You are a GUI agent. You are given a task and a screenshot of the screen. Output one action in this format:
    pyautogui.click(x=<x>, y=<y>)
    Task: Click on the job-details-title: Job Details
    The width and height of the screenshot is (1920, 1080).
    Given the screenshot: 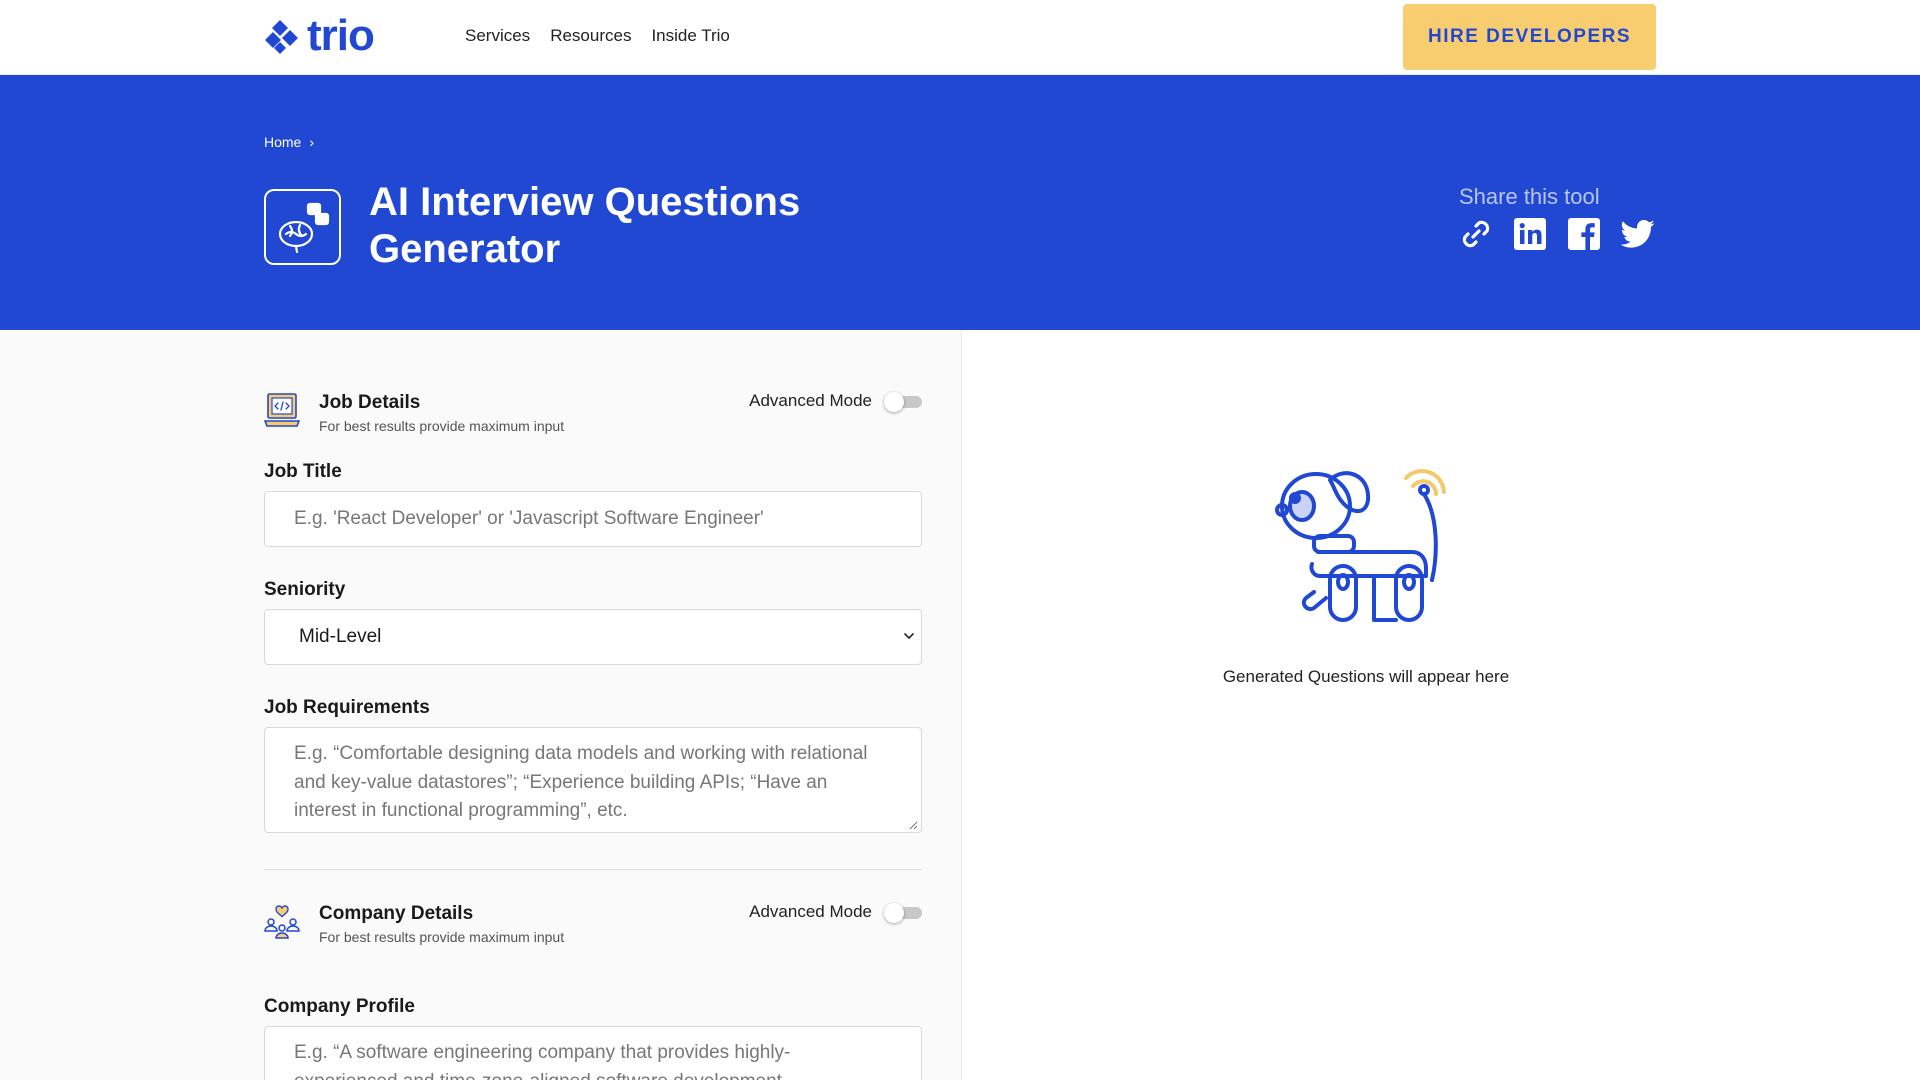 What is the action you would take?
    pyautogui.click(x=370, y=402)
    